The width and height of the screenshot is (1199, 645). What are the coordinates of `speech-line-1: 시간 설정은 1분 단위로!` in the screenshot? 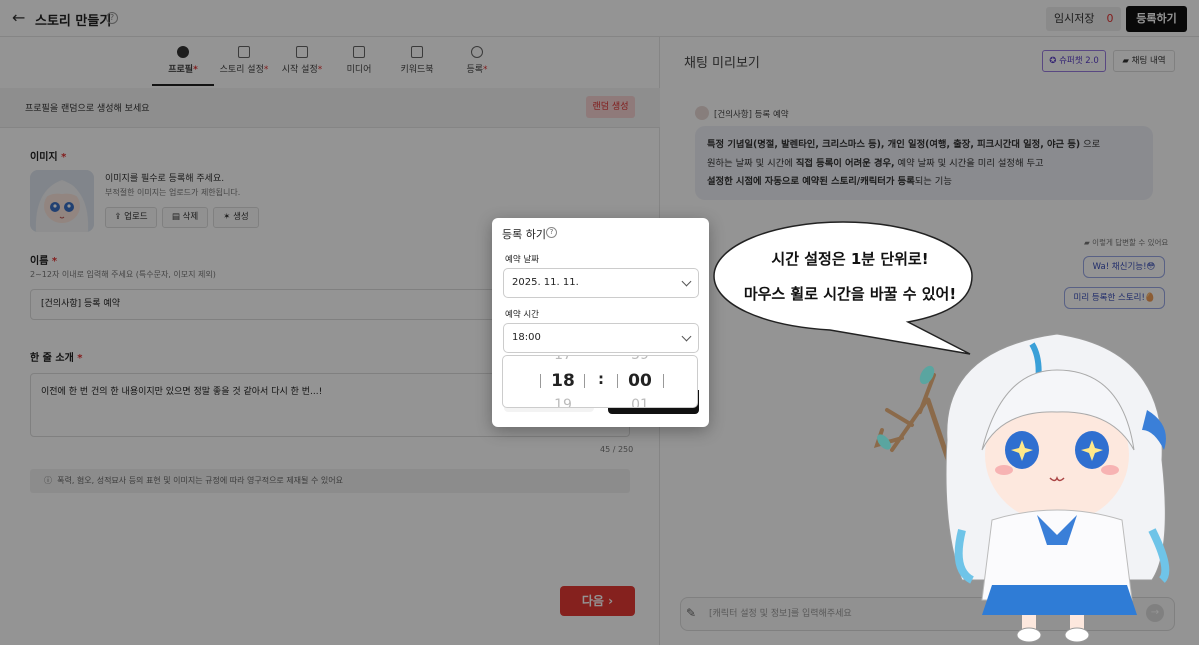 It's located at (850, 259).